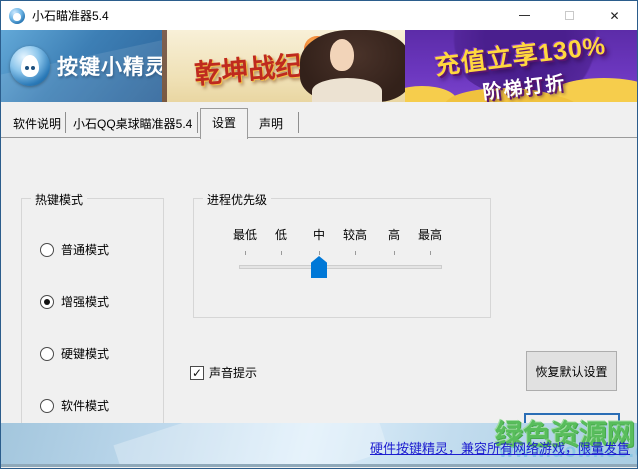 The height and width of the screenshot is (469, 638). I want to click on ad-banner-promo: 充值立享130% 阶梯打折, so click(521, 66).